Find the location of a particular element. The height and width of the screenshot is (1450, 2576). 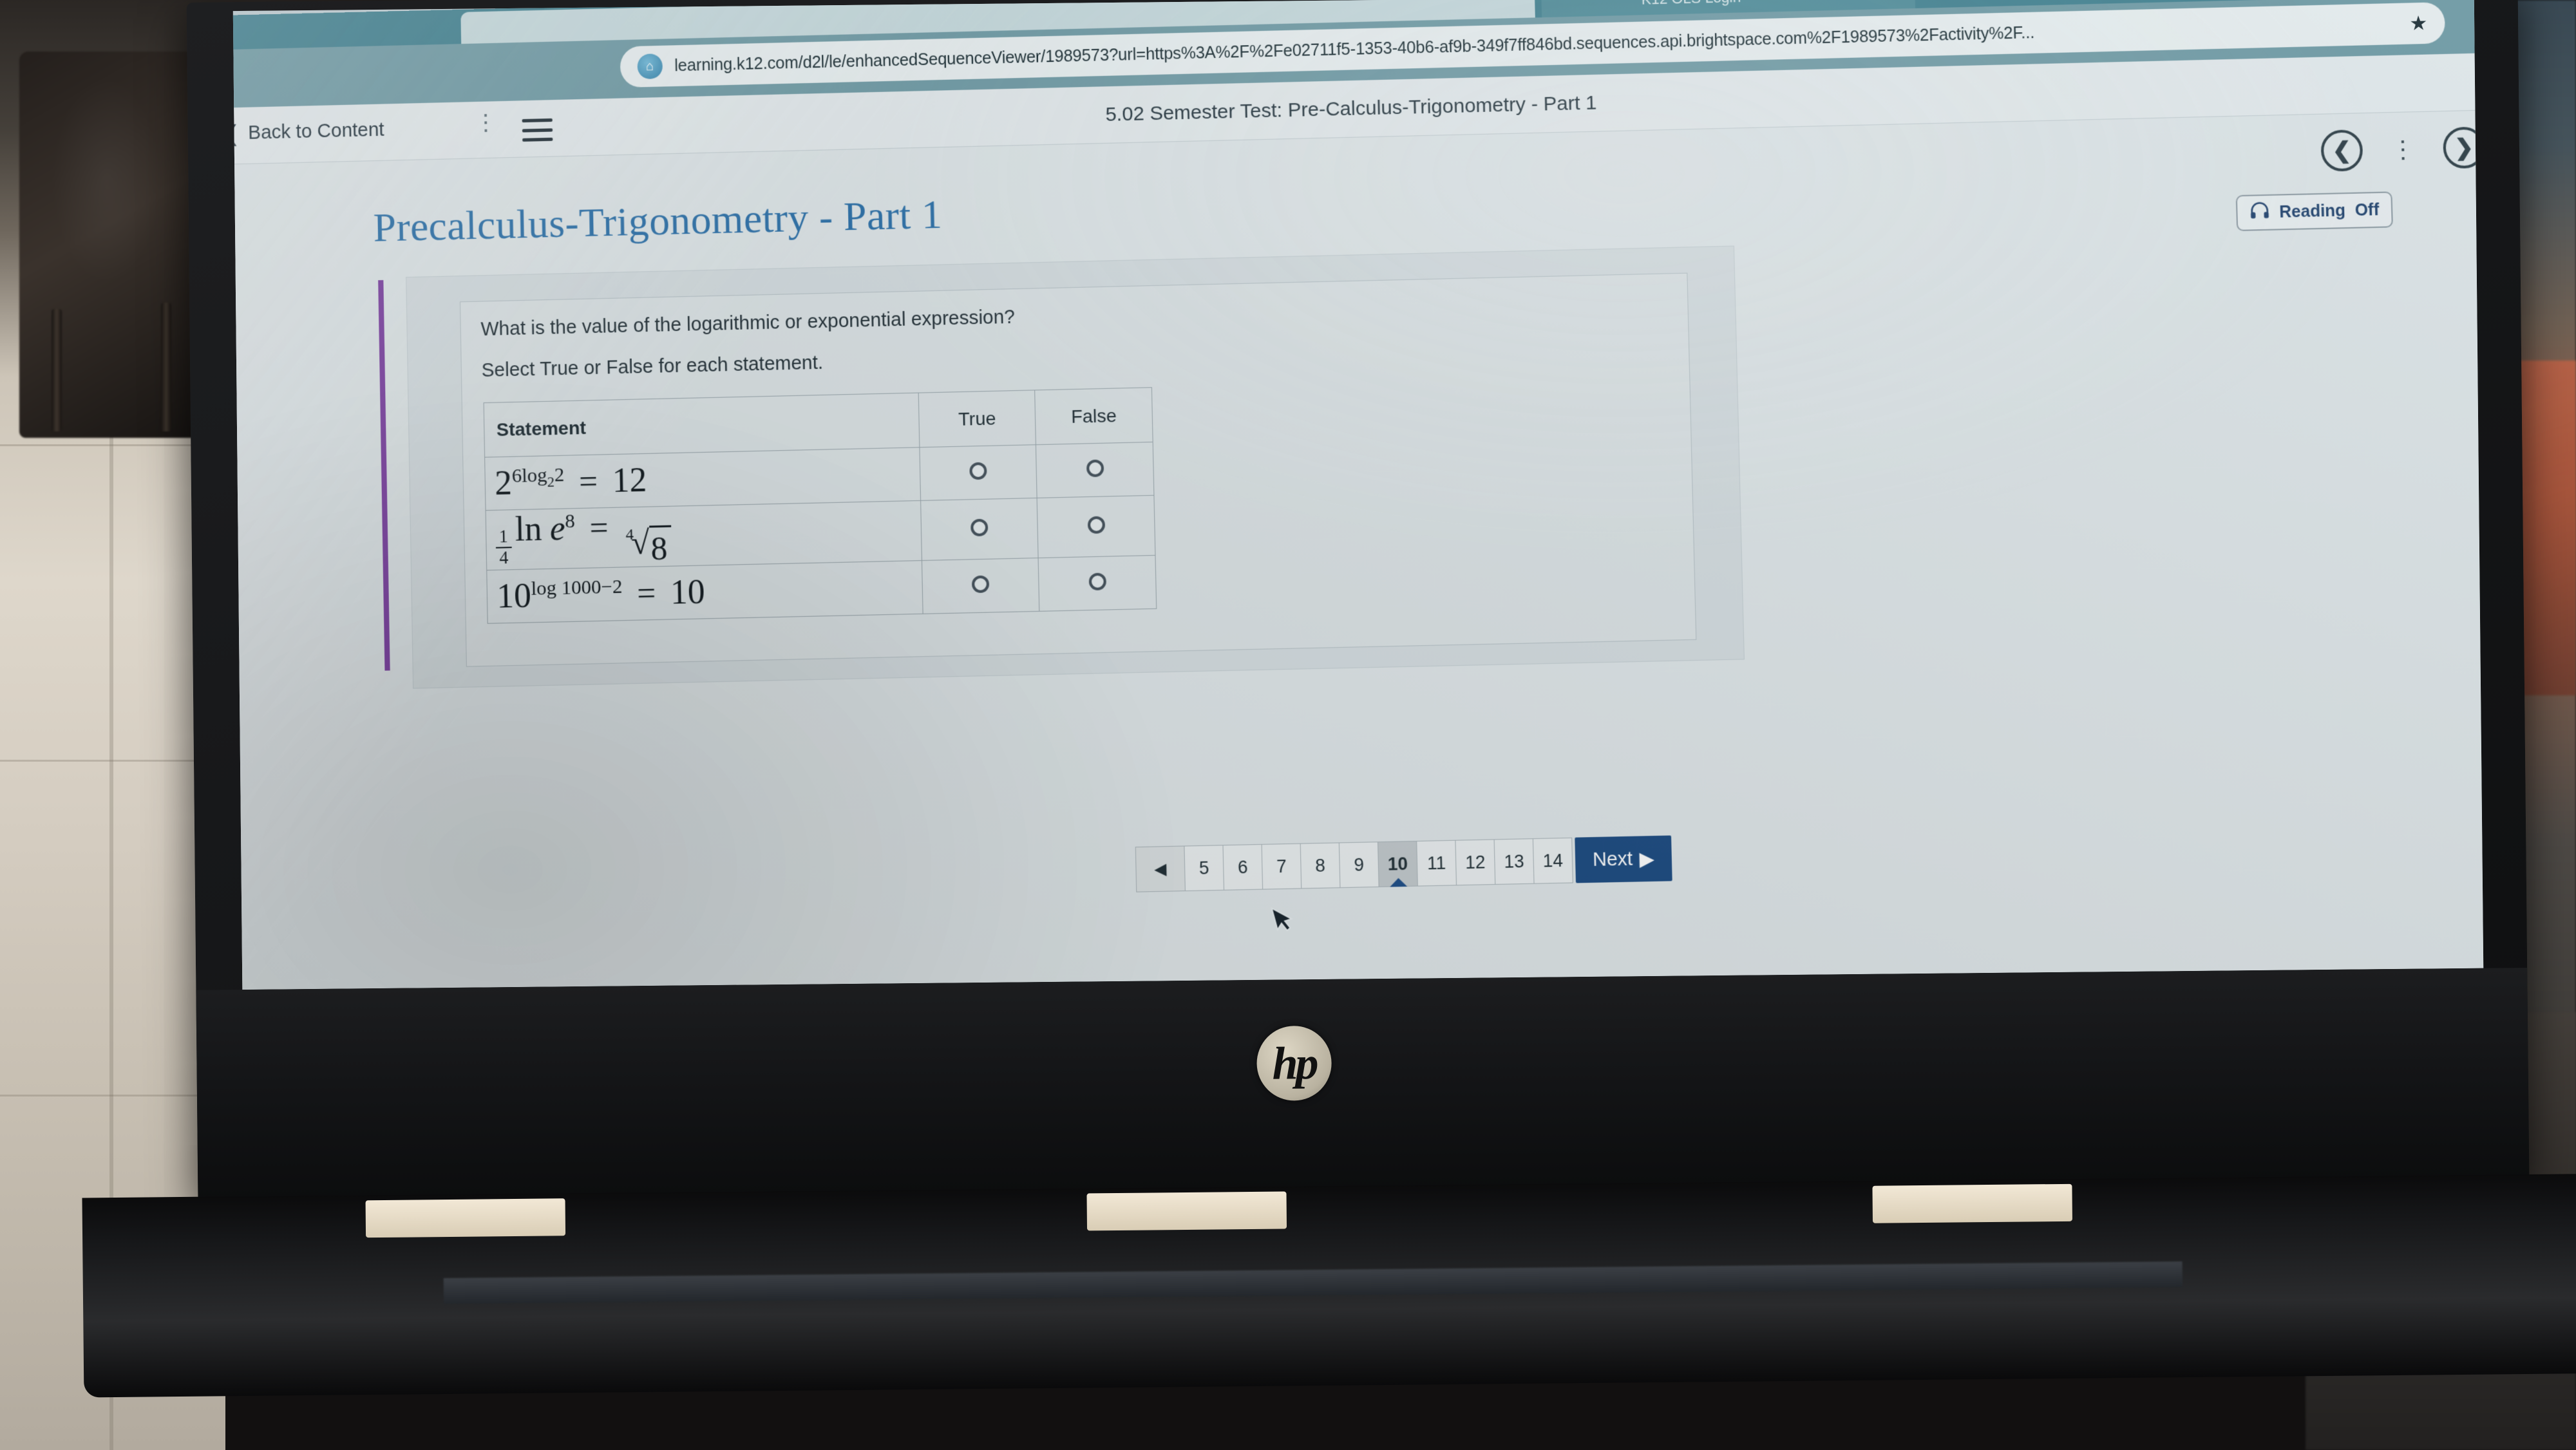

expr-coefficient: 6 is located at coordinates (516, 475).